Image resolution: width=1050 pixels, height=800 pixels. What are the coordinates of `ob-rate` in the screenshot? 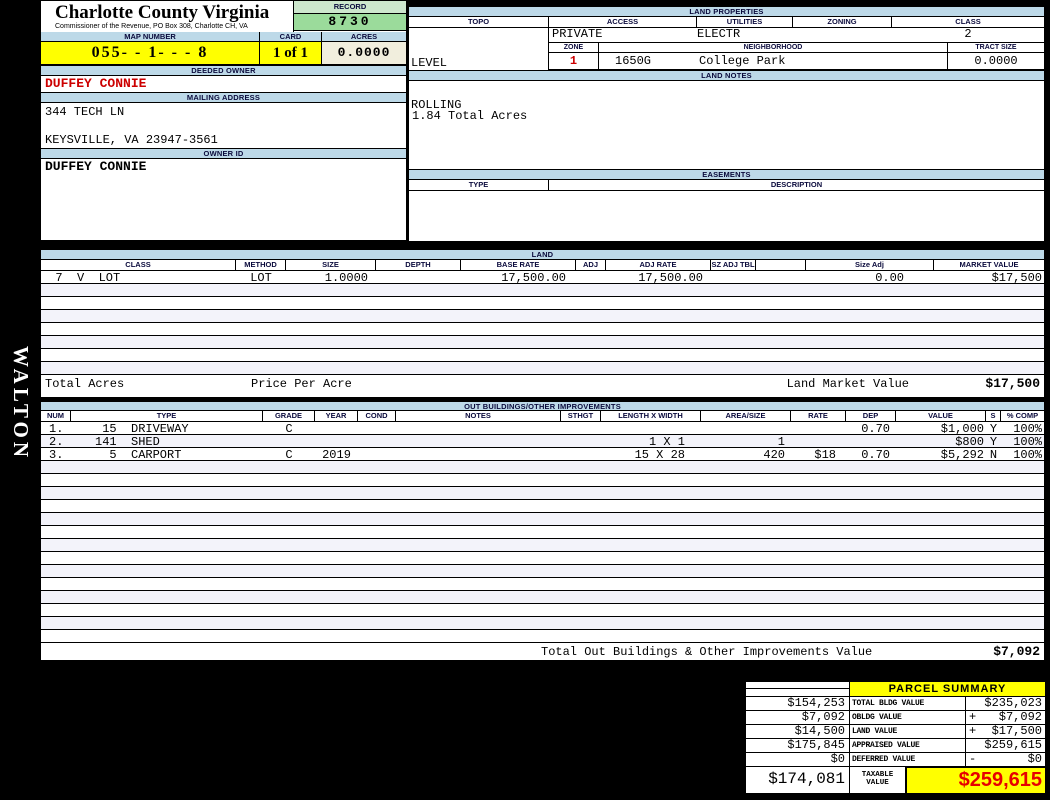 It's located at (818, 428).